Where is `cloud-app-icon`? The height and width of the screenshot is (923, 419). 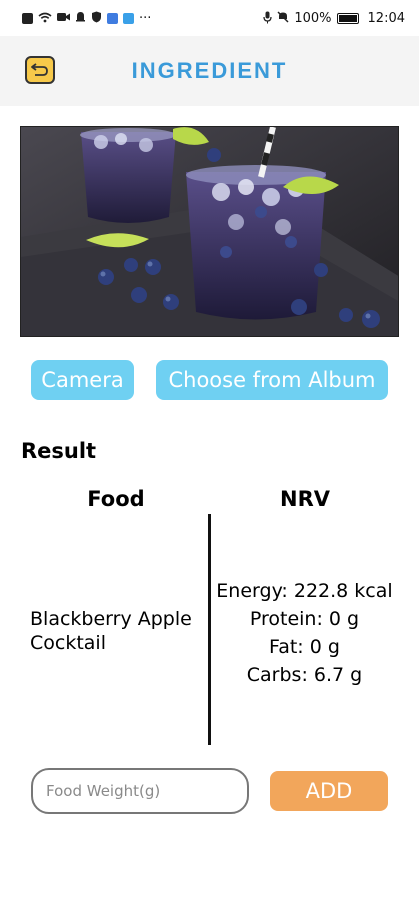 cloud-app-icon is located at coordinates (128, 18).